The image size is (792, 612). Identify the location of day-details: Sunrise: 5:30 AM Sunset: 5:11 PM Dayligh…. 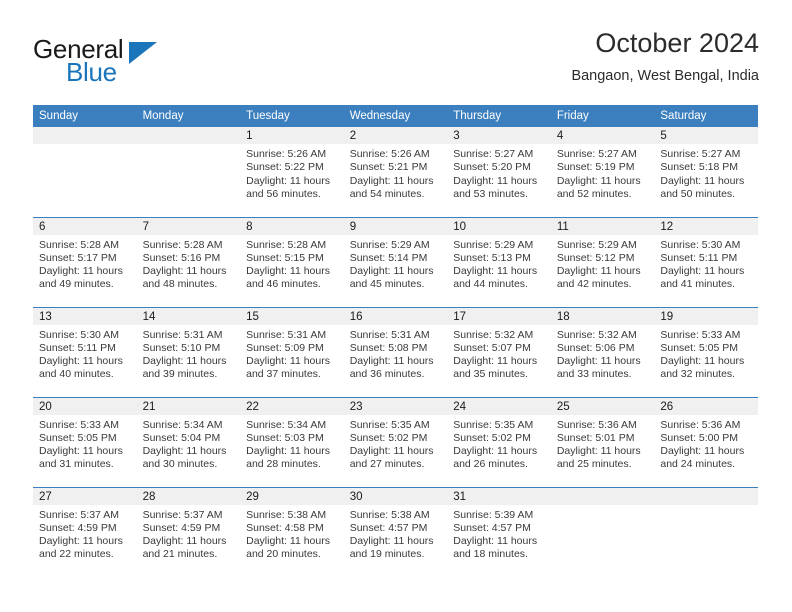
(85, 353).